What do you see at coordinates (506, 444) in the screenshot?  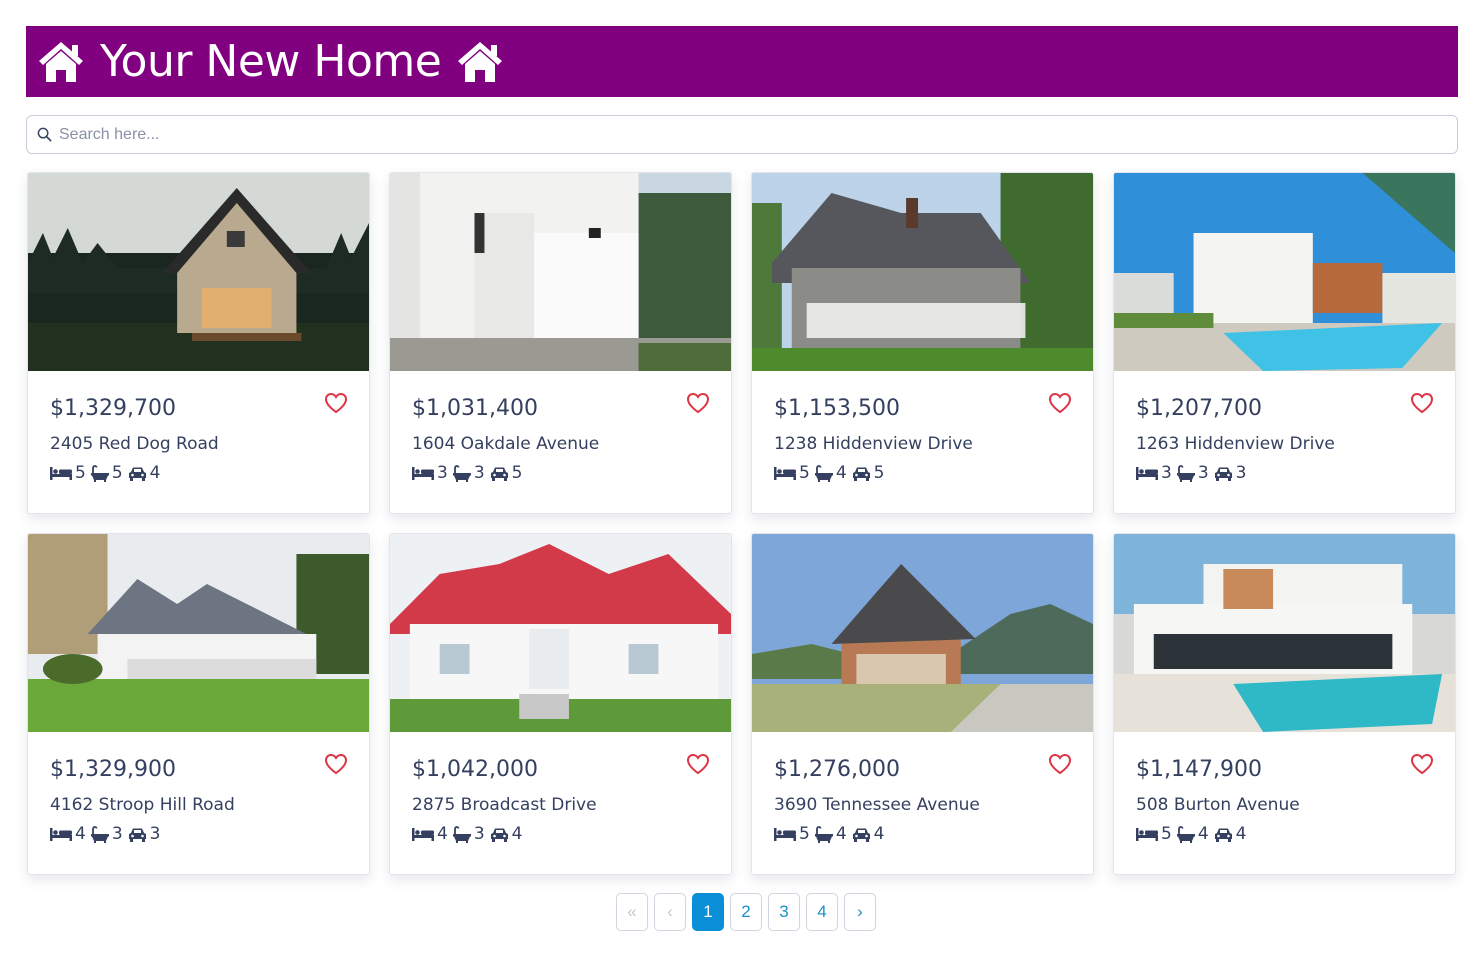 I see `listing-address: 1604 Oakdale Avenue` at bounding box center [506, 444].